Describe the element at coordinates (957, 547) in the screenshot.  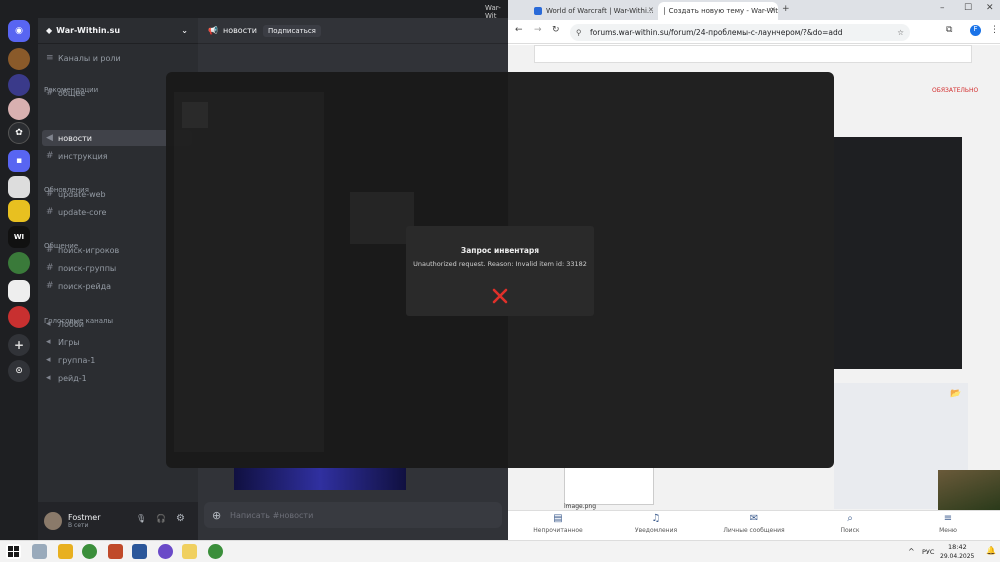
I see `clock-time: 18:42` at that location.